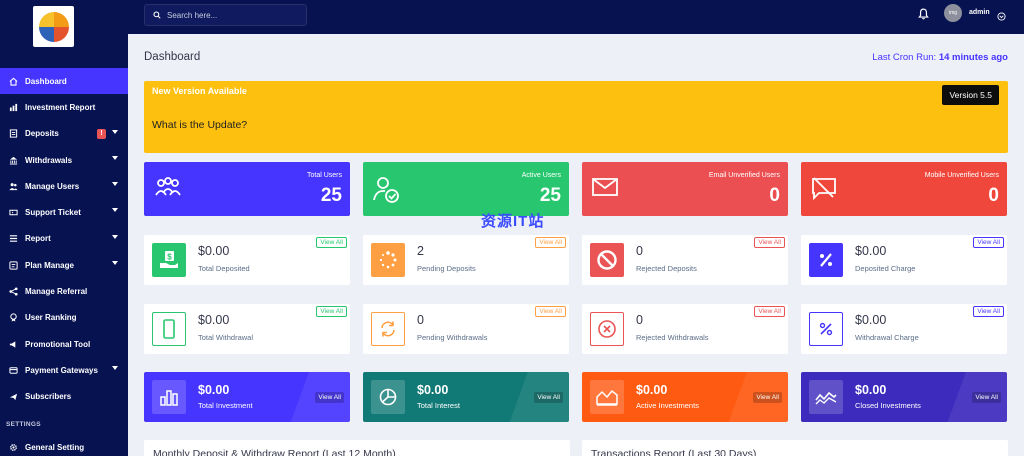  Describe the element at coordinates (247, 260) in the screenshot. I see `card-total-deposited: $ $0.00 Total Deposited View All` at that location.